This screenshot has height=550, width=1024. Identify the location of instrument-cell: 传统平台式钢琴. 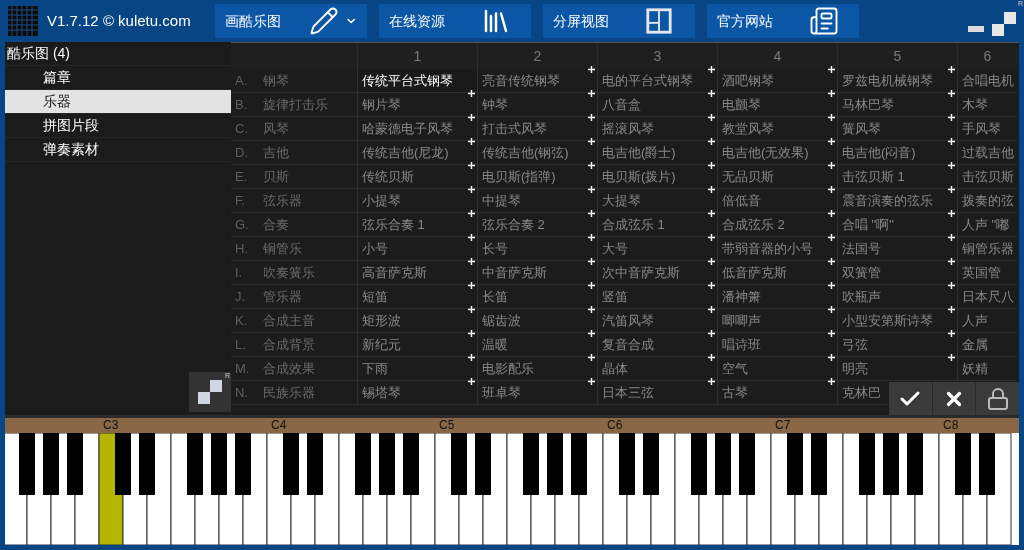
(417, 81).